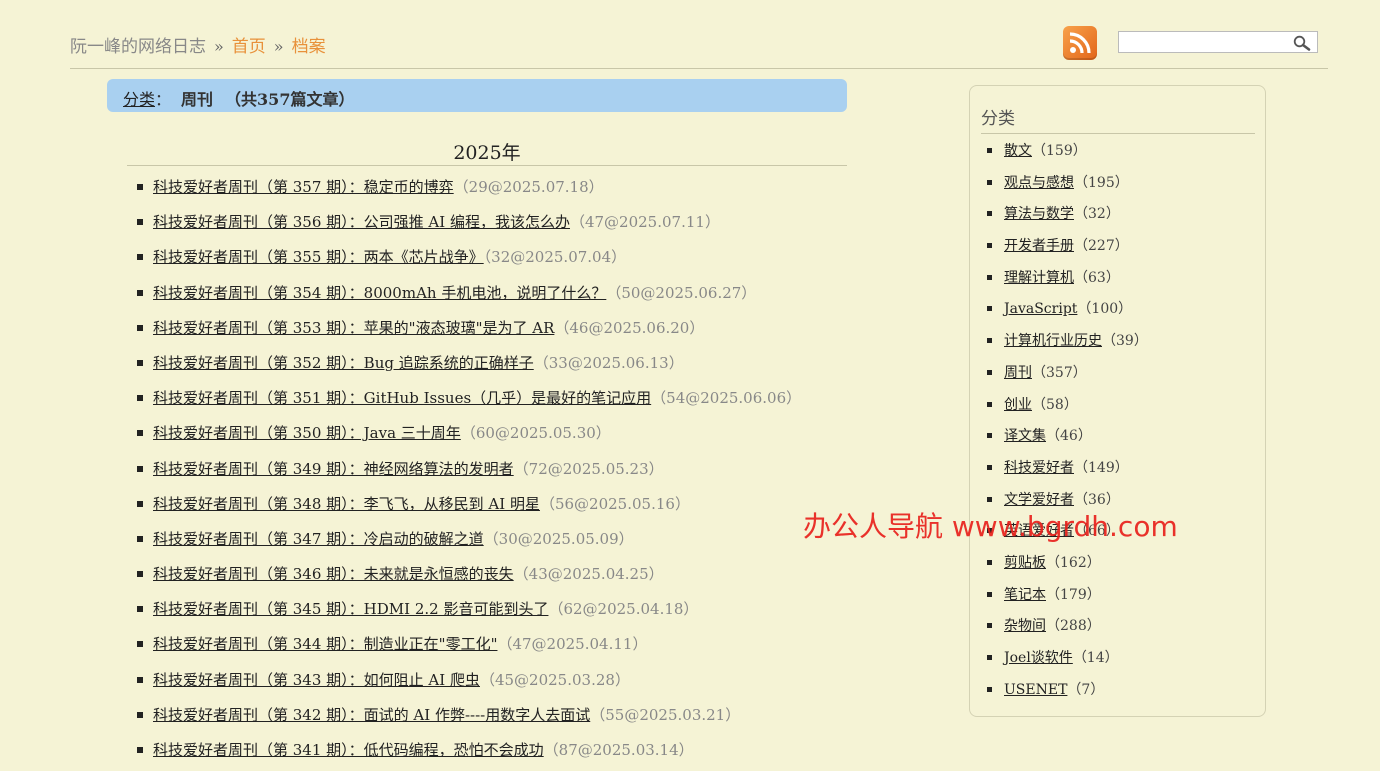  Describe the element at coordinates (477, 95) in the screenshot. I see `category-bar: 分类： 周刊 （共357篇文章）` at that location.